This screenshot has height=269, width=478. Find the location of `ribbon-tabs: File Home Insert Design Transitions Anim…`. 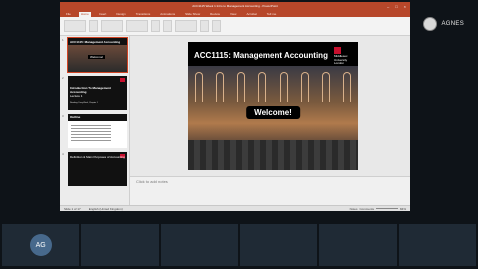

ribbon-tabs: File Home Insert Design Transitions Anim… is located at coordinates (235, 13).